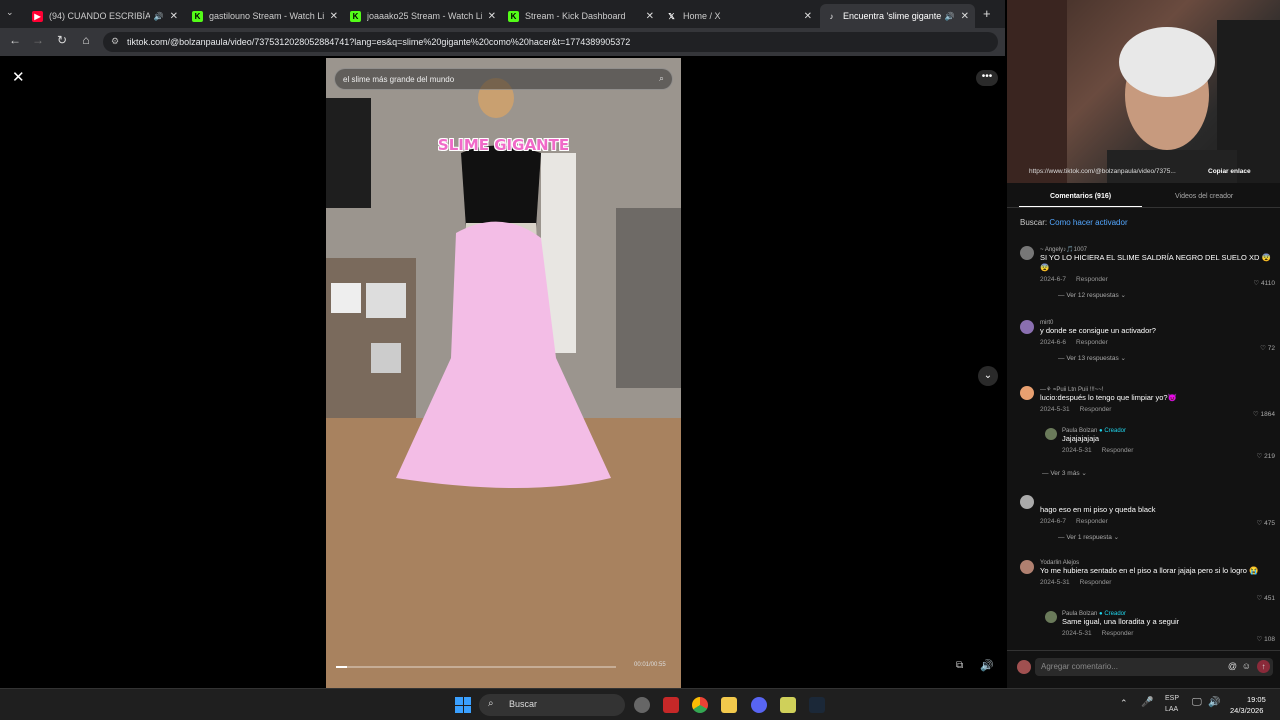 This screenshot has height=720, width=1280. What do you see at coordinates (1080, 196) in the screenshot?
I see `tab-comments: Comentarios (916)` at bounding box center [1080, 196].